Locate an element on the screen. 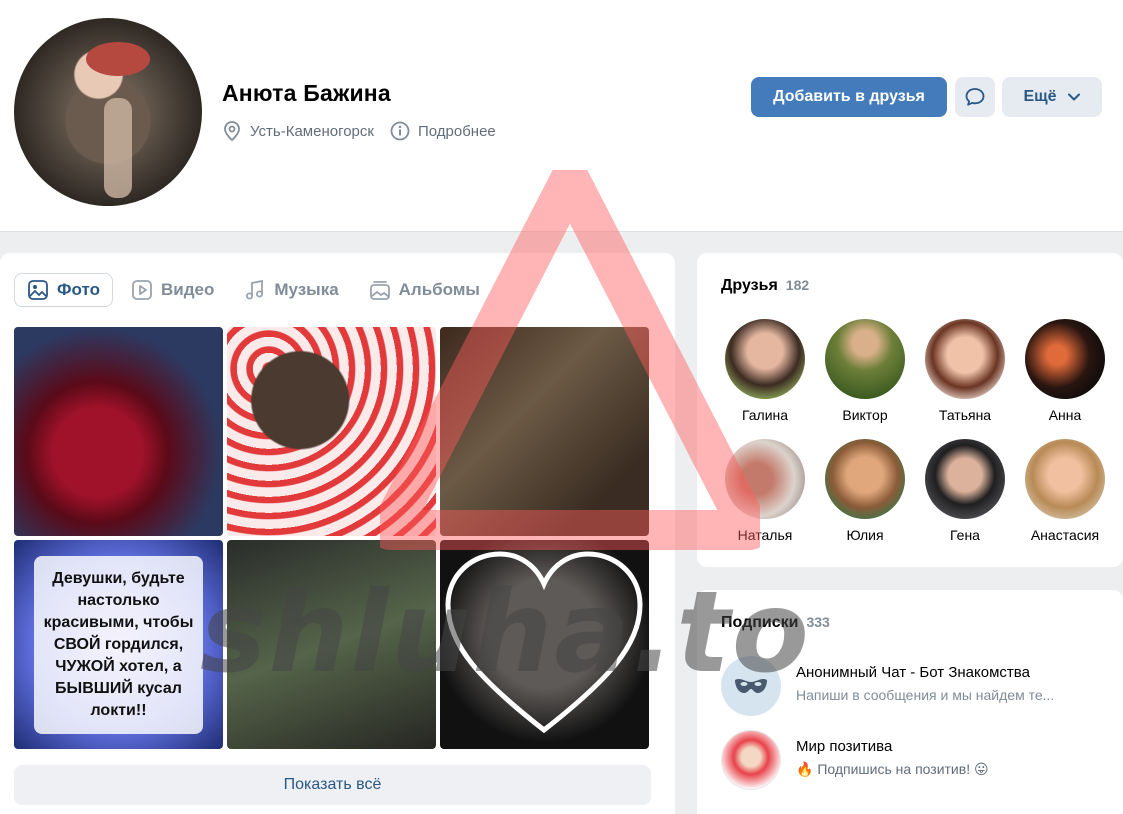  tab-video-label: Видео is located at coordinates (187, 289).